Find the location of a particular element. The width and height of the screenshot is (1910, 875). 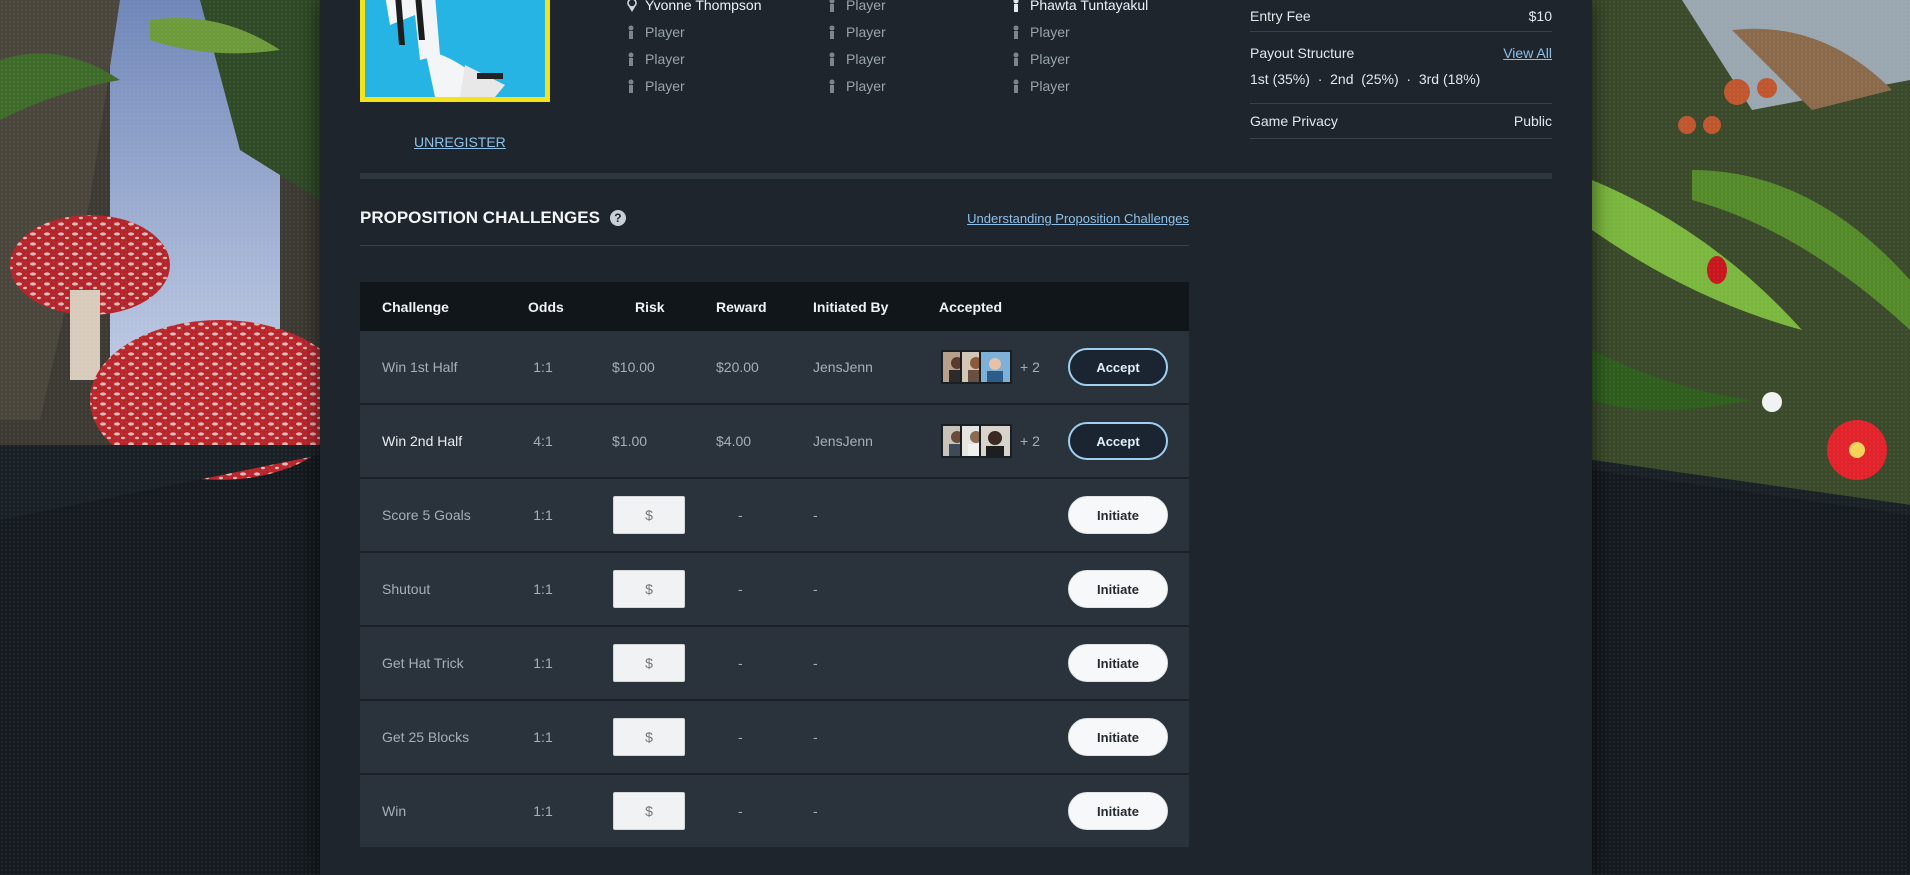

challenge-name: Win 1st Half is located at coordinates (420, 367).